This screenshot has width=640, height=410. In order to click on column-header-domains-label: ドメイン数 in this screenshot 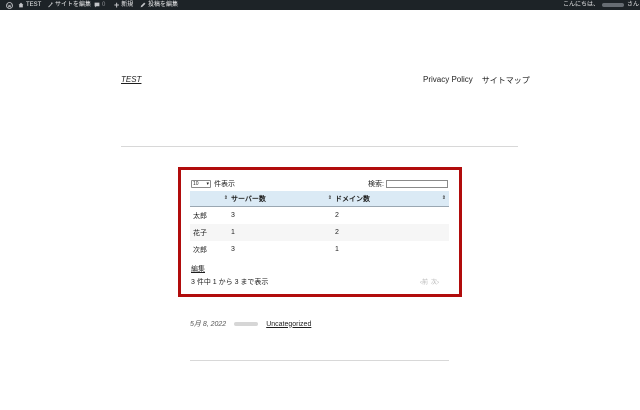, I will do `click(352, 199)`.